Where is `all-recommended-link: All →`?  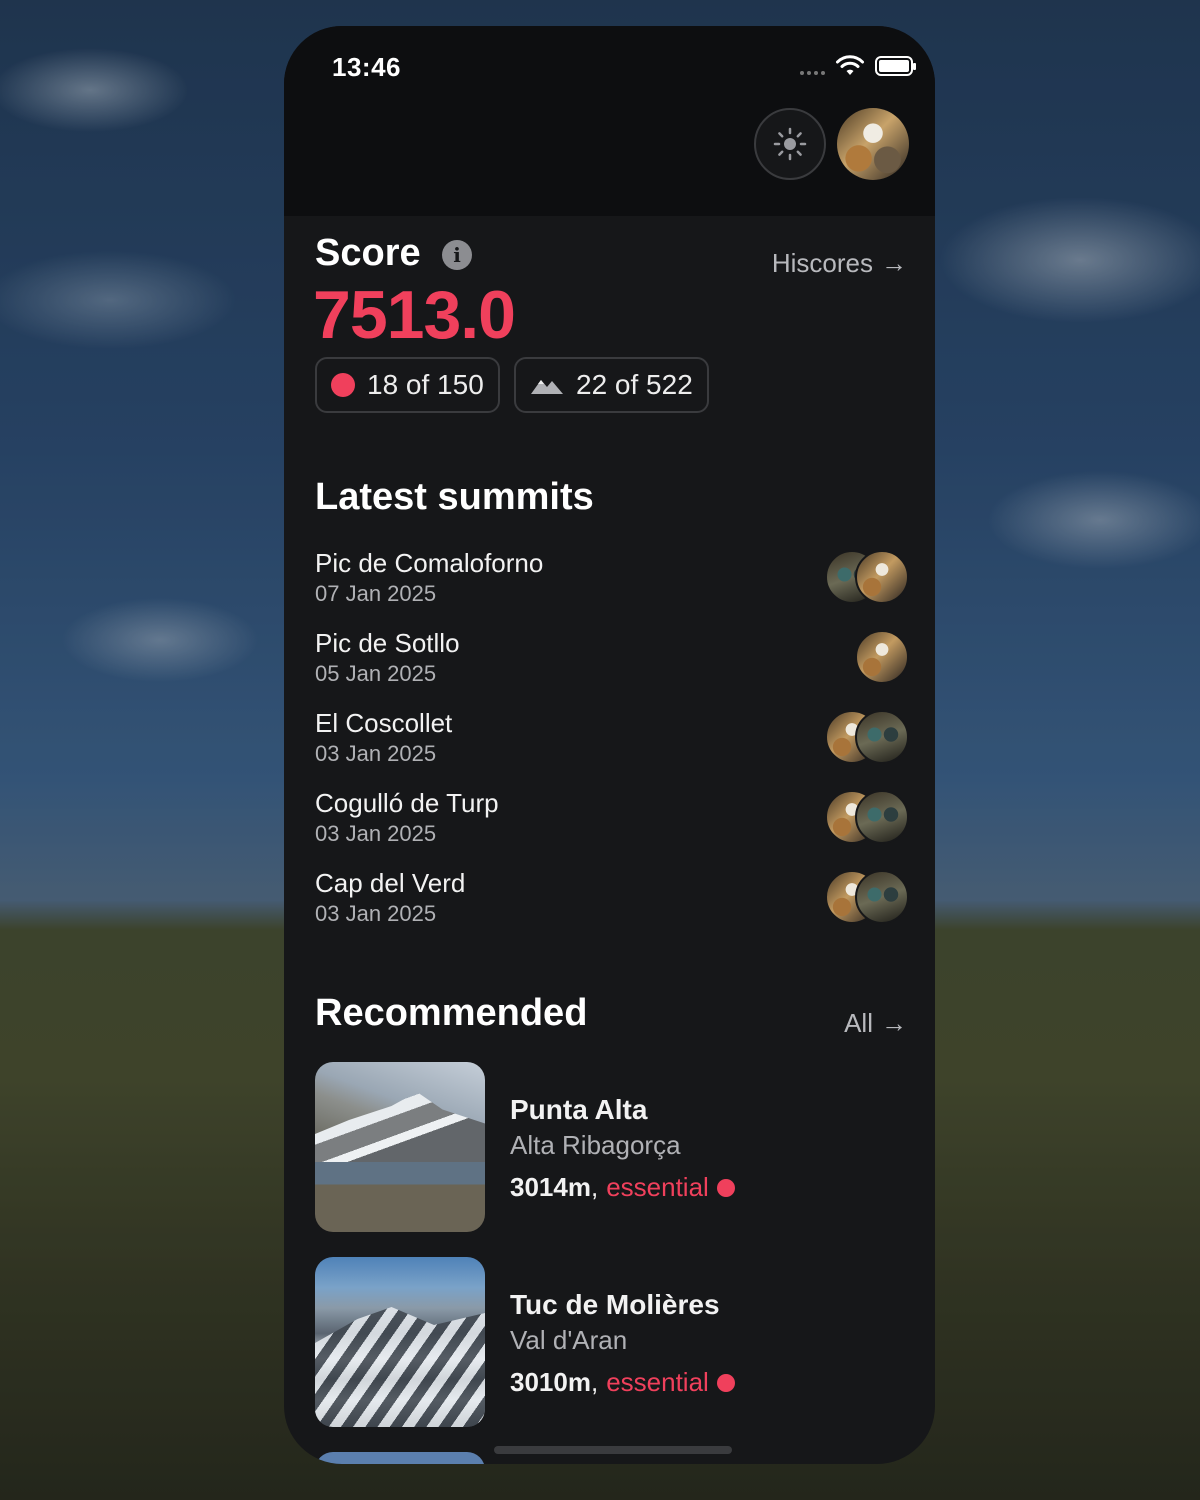
all-recommended-link: All → is located at coordinates (875, 1023).